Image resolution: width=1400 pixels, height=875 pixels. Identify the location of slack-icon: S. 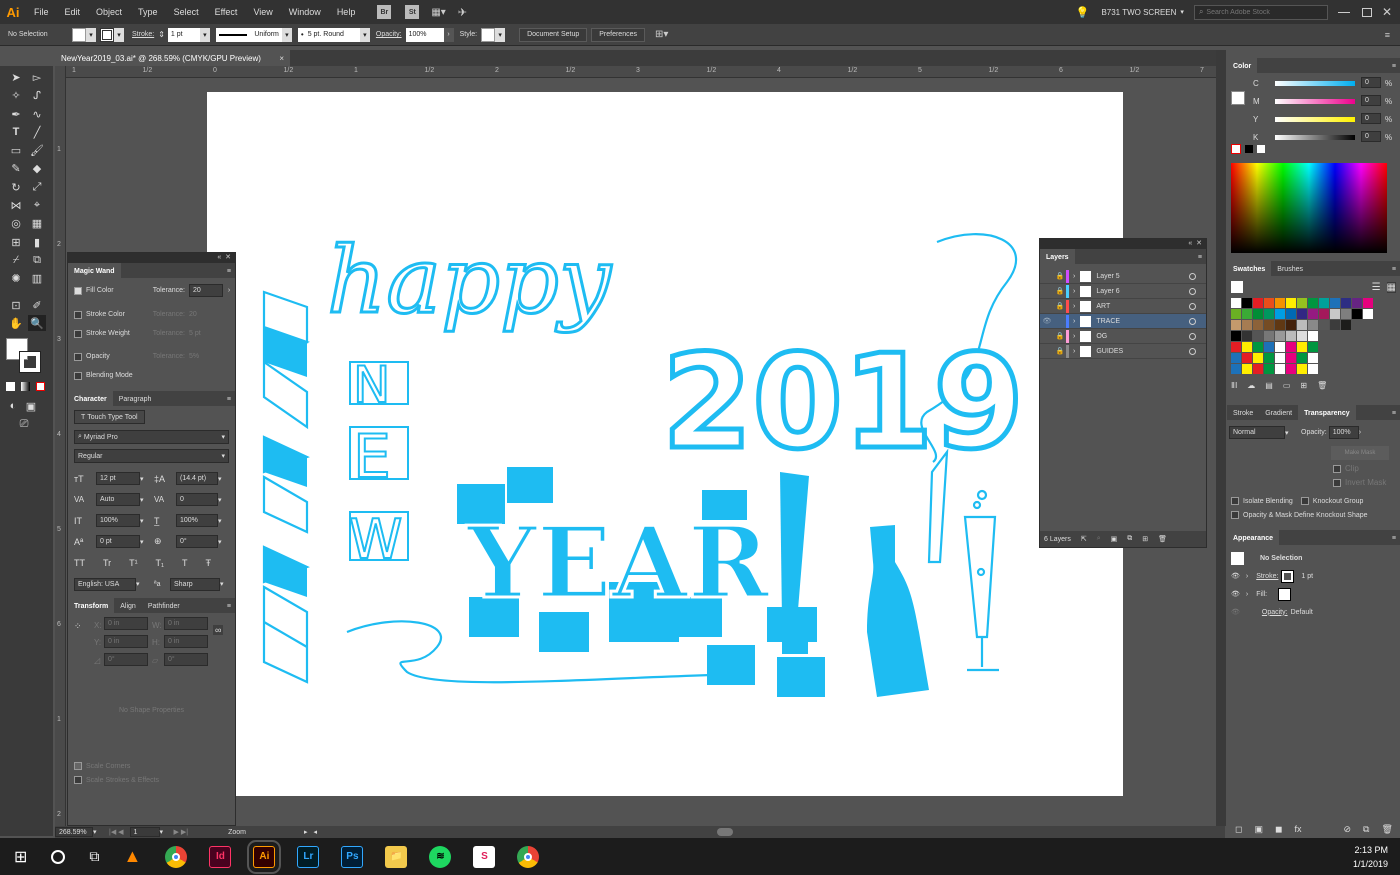
(484, 856).